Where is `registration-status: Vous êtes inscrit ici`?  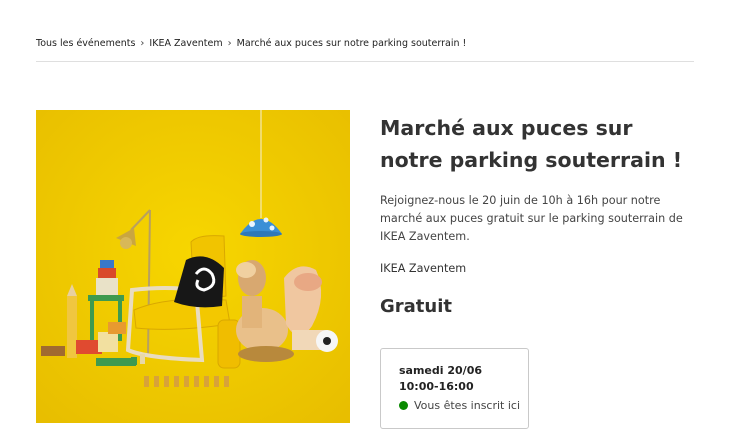 registration-status: Vous êtes inscrit ici is located at coordinates (459, 405).